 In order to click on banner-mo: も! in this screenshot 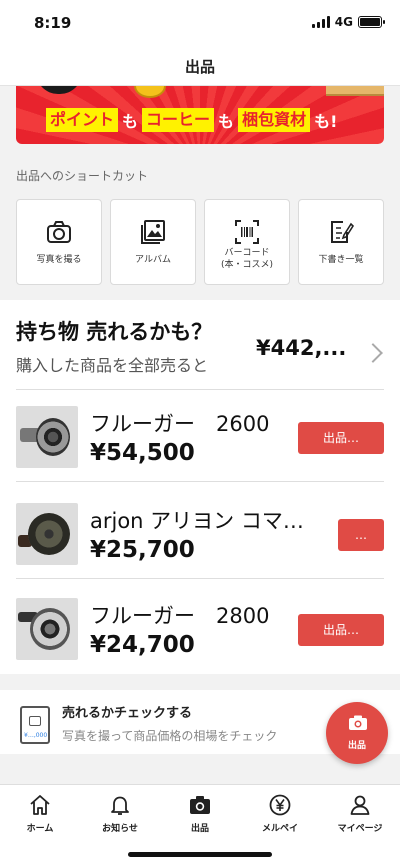, I will do `click(326, 121)`.